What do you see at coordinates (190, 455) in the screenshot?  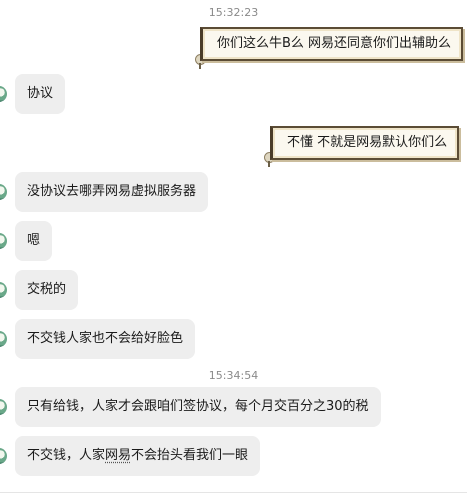 I see `message-text: 不会抬头看我们一眼` at bounding box center [190, 455].